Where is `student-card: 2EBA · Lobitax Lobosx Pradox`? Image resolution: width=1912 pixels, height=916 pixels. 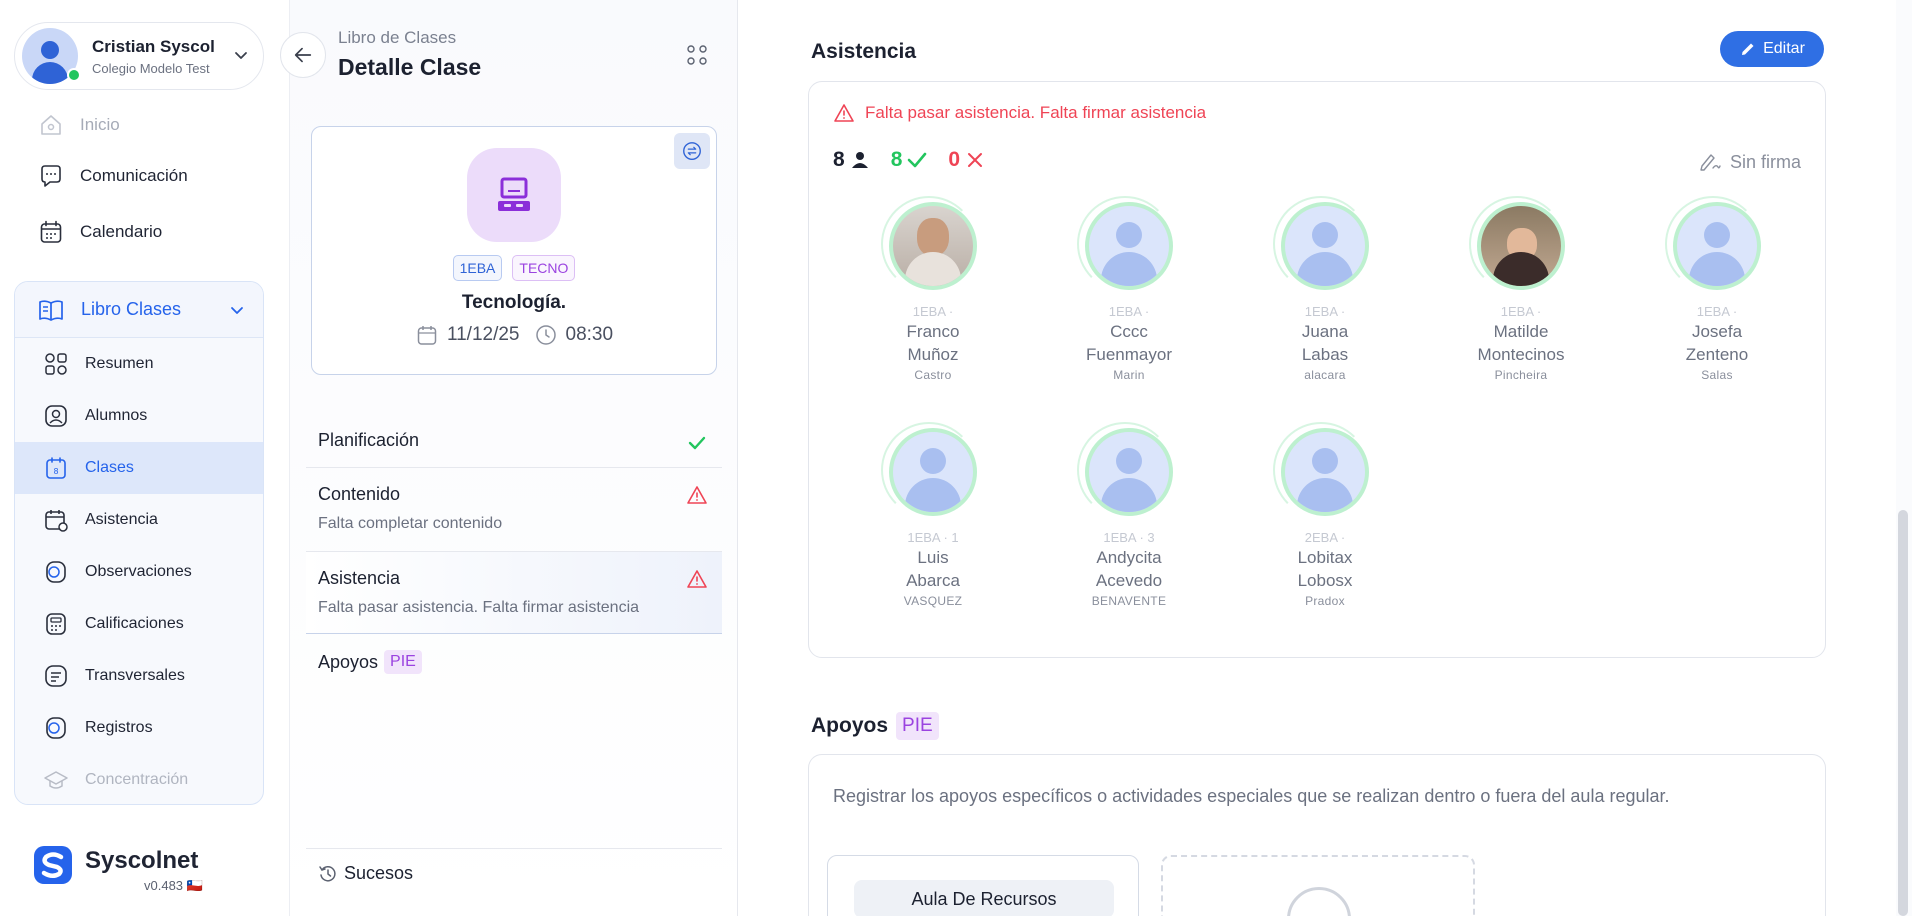
student-card: 2EBA · Lobitax Lobosx Pradox is located at coordinates (1325, 515).